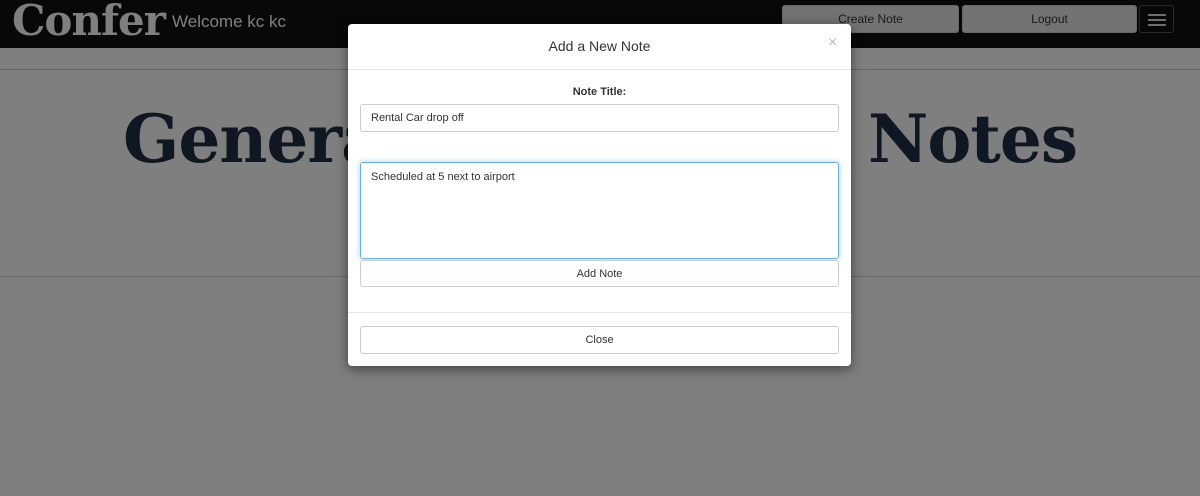  I want to click on modal-header: Add a New Note ×, so click(599, 47).